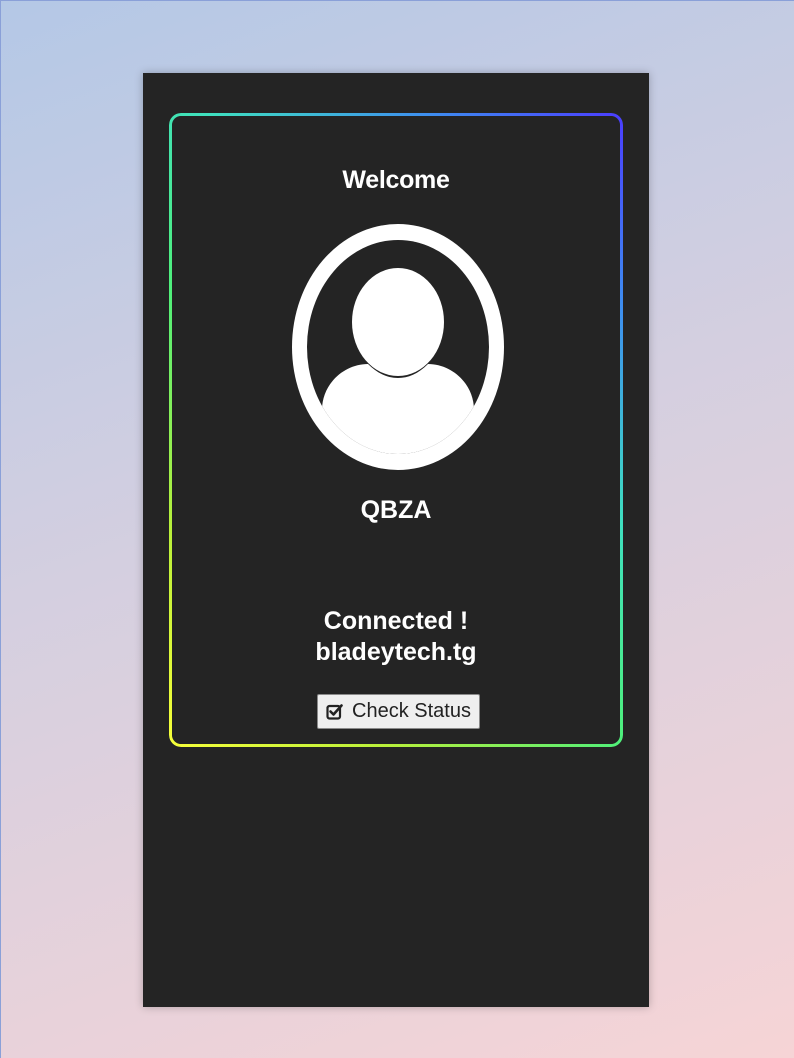  Describe the element at coordinates (396, 621) in the screenshot. I see `status-text: Connected !` at that location.